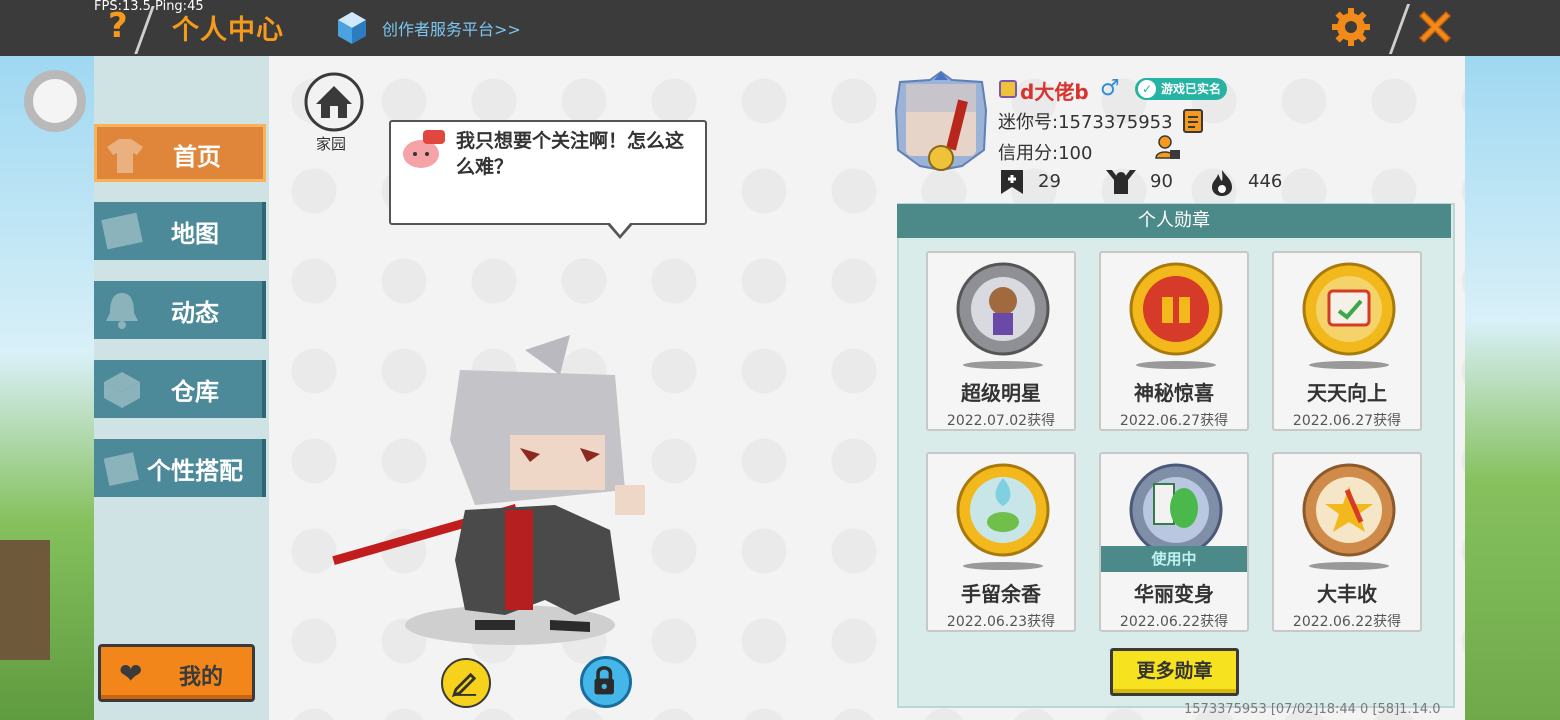 The width and height of the screenshot is (1560, 720). What do you see at coordinates (195, 471) in the screenshot?
I see `sidebar-item-label: 个性搭配` at bounding box center [195, 471].